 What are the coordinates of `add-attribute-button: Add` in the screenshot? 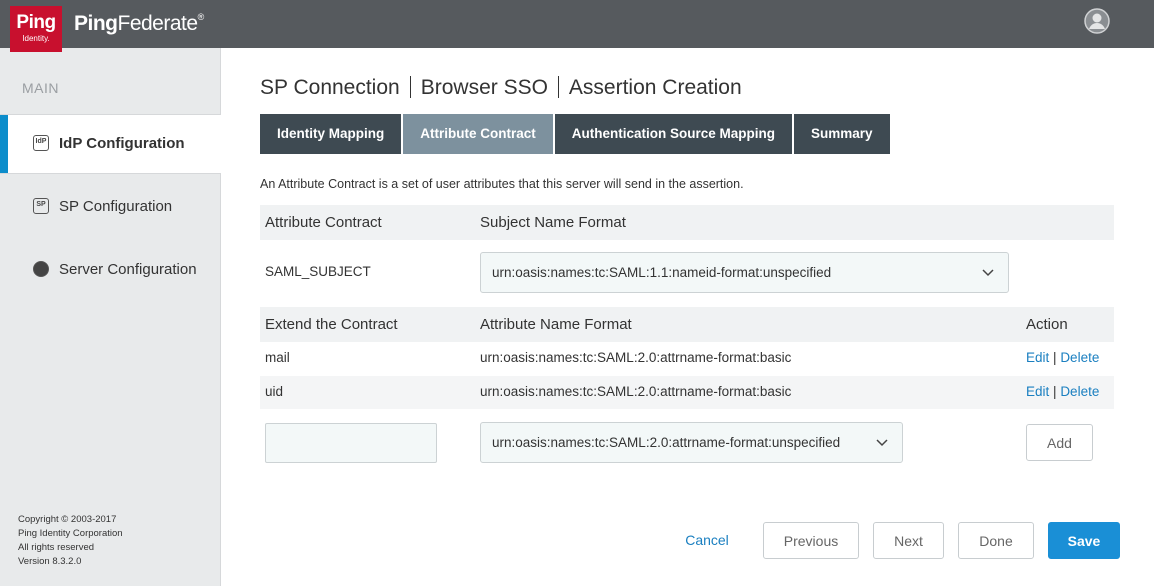 It's located at (1059, 442).